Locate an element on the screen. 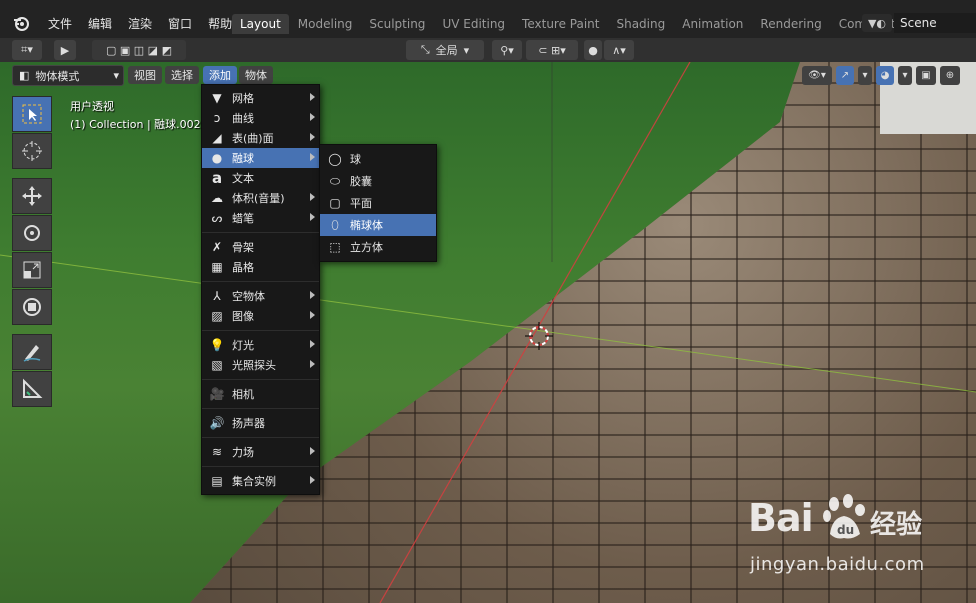  viewport-right-tools: 👁▾ ↗ ▾ ◕ ▾ ▣ ⊕ is located at coordinates (883, 75).